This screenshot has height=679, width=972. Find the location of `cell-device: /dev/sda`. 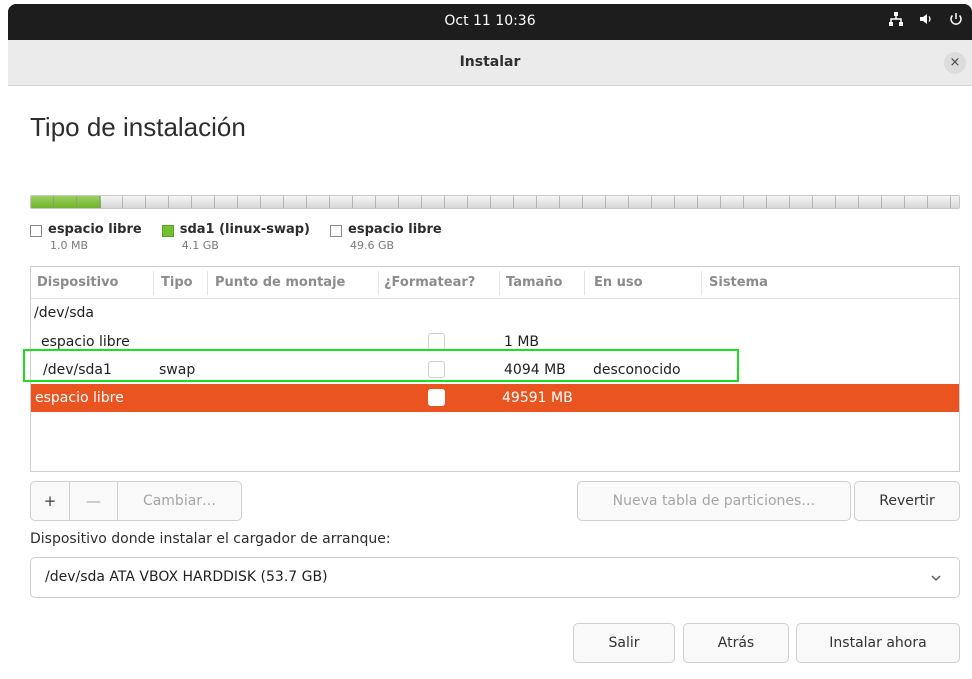

cell-device: /dev/sda is located at coordinates (64, 313).